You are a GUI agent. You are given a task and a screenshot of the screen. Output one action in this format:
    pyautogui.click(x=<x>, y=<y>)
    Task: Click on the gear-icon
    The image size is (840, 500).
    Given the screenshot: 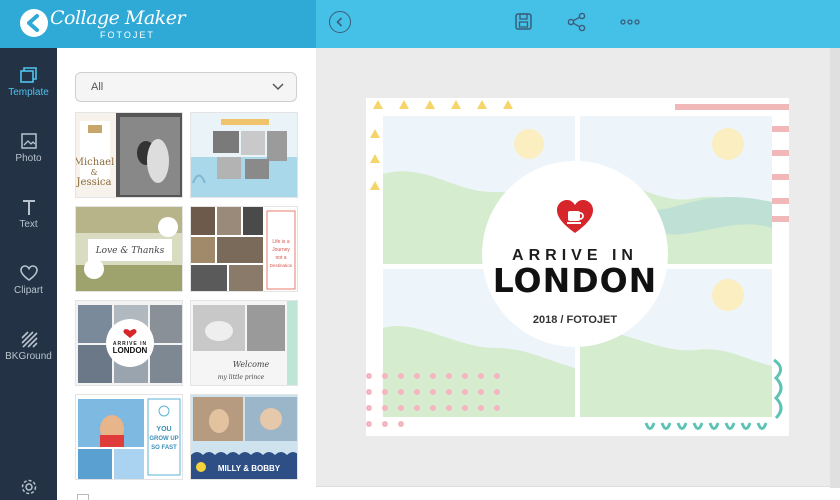 What is the action you would take?
    pyautogui.click(x=28, y=487)
    